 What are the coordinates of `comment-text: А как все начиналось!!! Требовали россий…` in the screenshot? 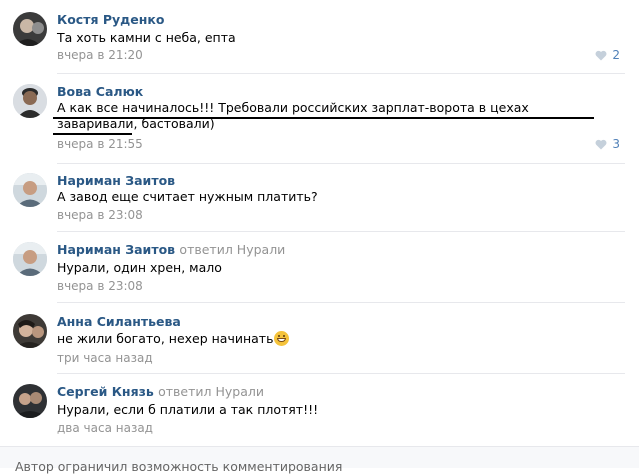 It's located at (293, 115).